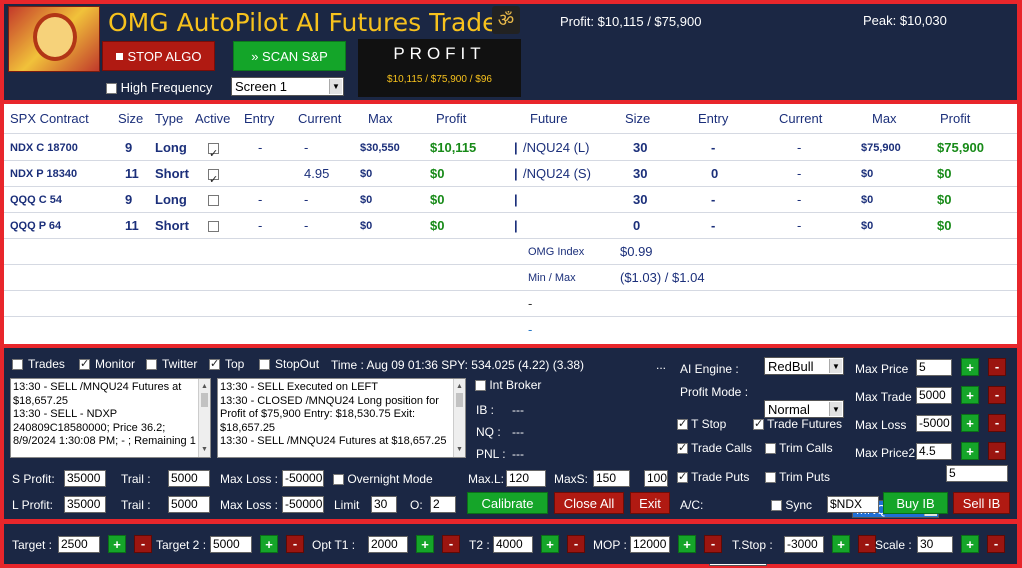 This screenshot has height=568, width=1022. I want to click on max-loss-input-1: -50000, so click(303, 478).